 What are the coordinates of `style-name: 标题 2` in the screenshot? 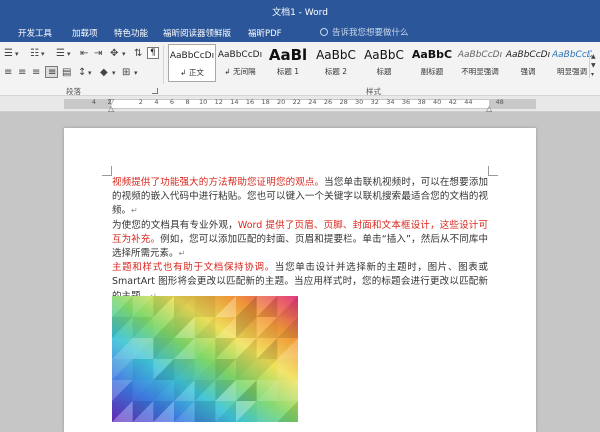 It's located at (336, 71).